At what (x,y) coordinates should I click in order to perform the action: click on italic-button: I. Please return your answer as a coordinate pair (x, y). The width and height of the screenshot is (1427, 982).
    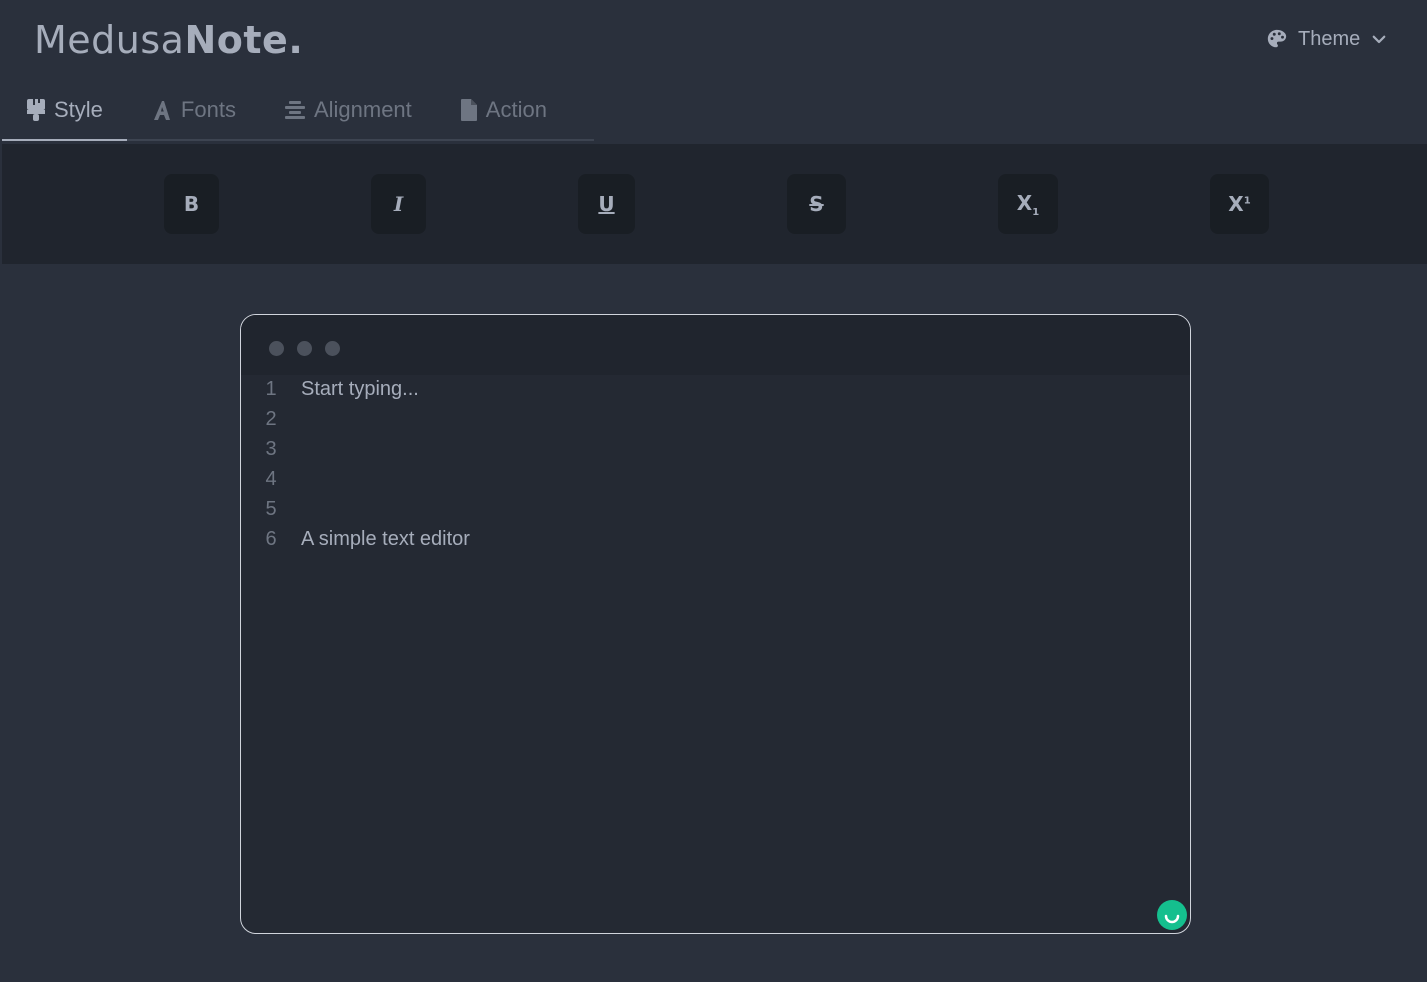
    Looking at the image, I should click on (398, 204).